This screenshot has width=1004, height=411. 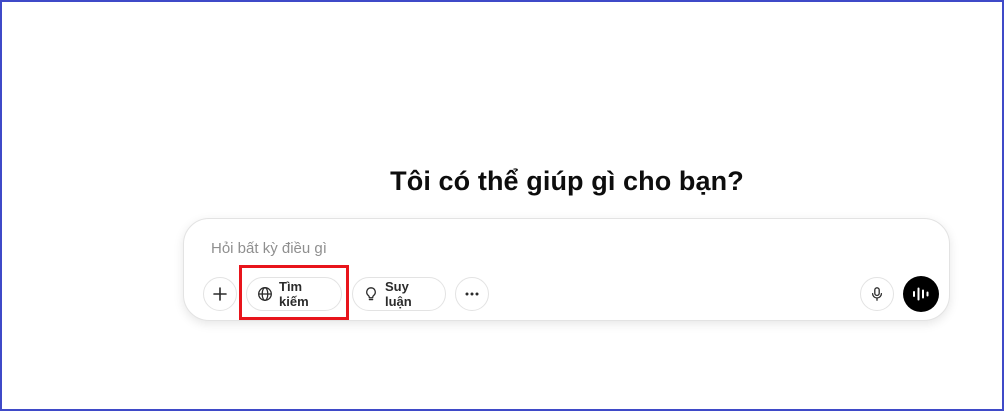 I want to click on page-title: Tôi có thể giúp gì cho bạn?, so click(x=567, y=181).